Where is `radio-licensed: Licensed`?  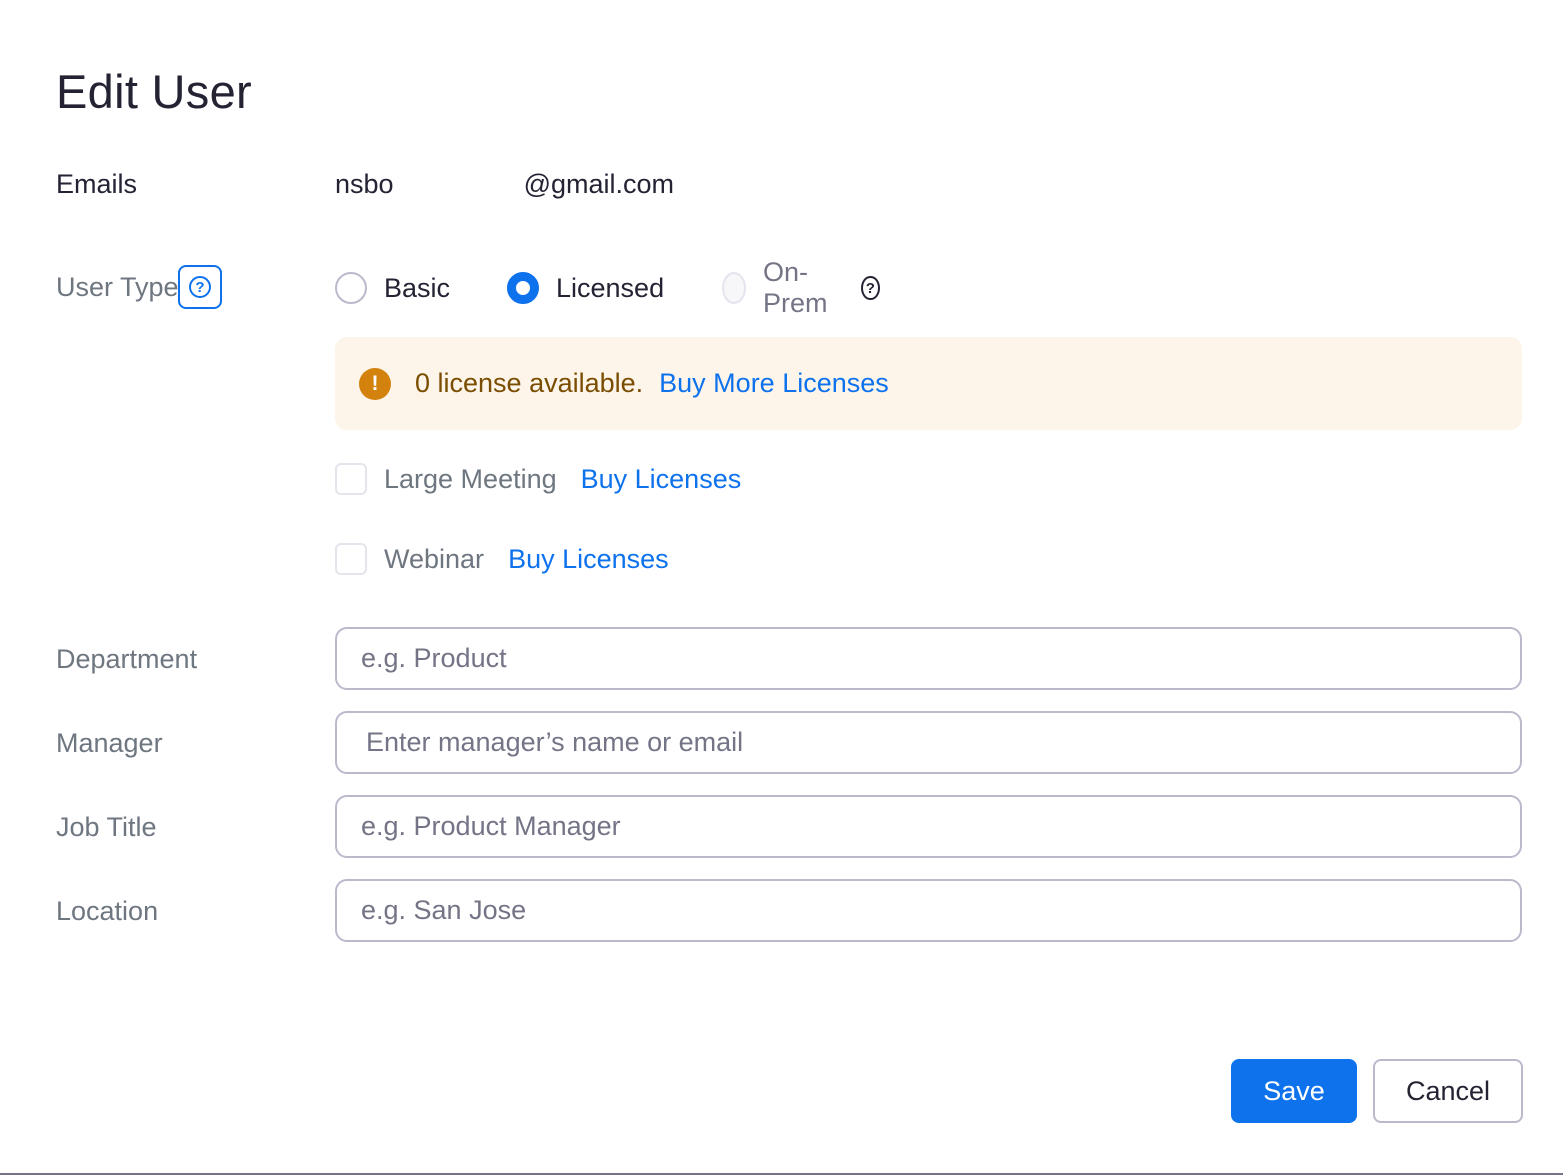
radio-licensed: Licensed is located at coordinates (585, 288).